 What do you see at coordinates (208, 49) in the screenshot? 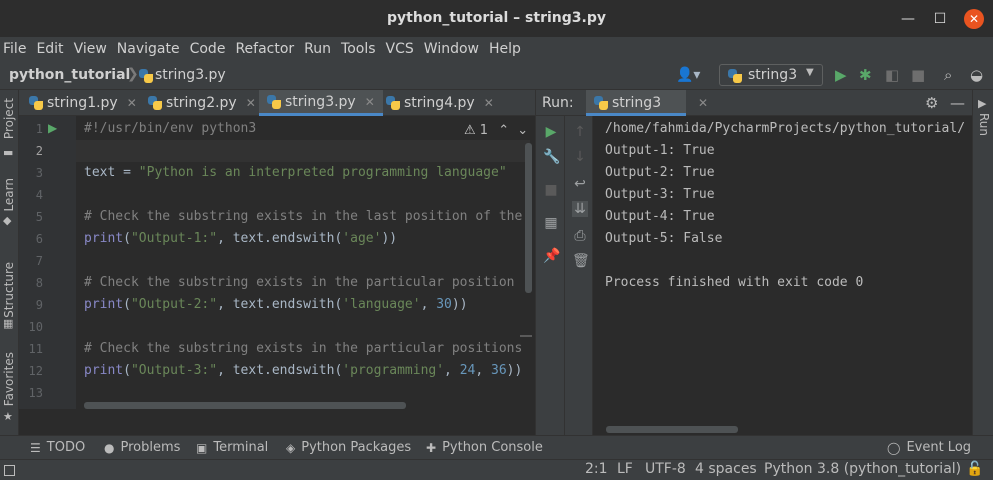
I see `menu-code: Code` at bounding box center [208, 49].